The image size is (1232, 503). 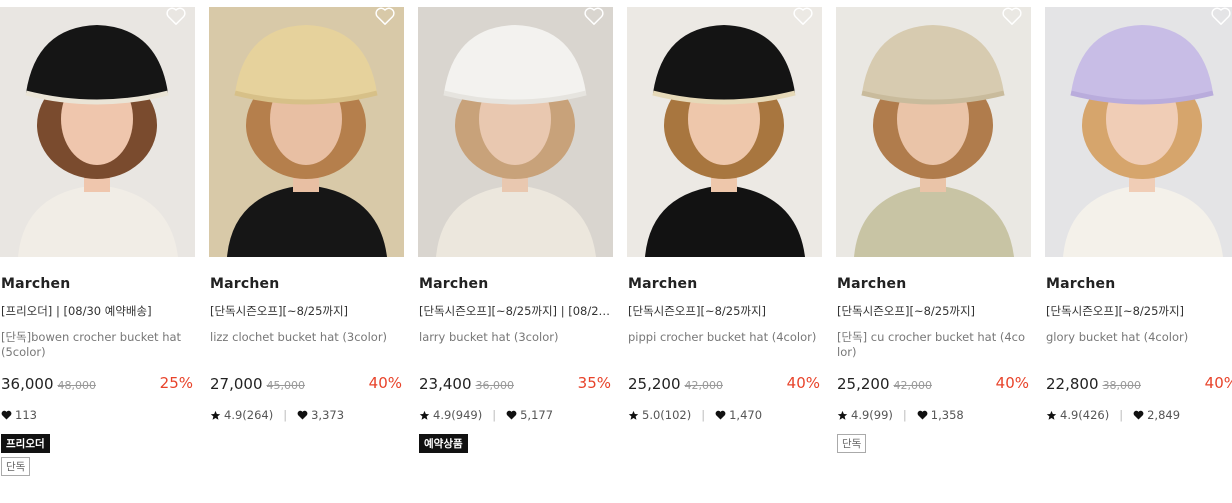 What do you see at coordinates (932, 345) in the screenshot?
I see `product-name: [단독] cu crocher bucket hat (4color)` at bounding box center [932, 345].